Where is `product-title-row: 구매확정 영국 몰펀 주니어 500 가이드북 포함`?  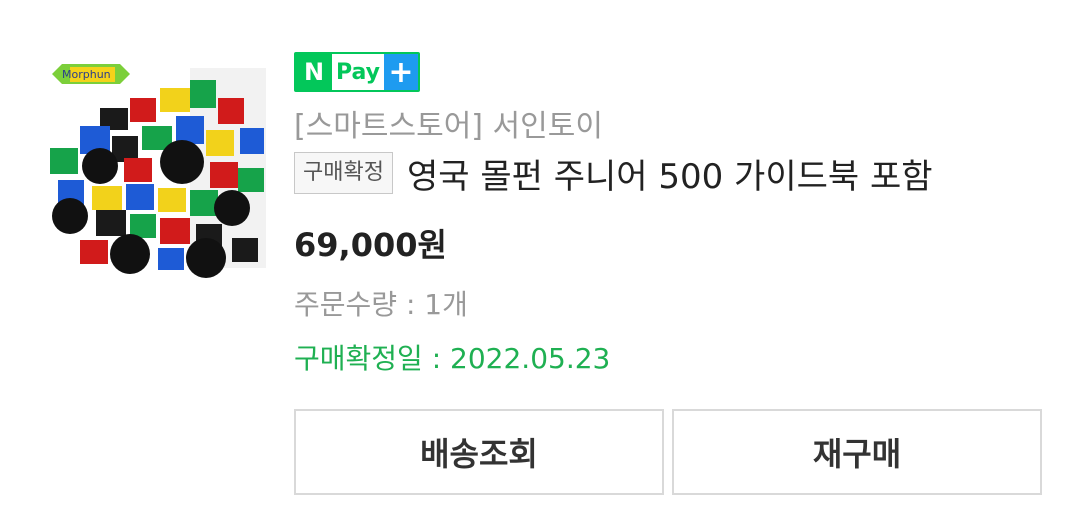
product-title-row: 구매확정 영국 몰펀 주니어 500 가이드북 포함 is located at coordinates (613, 173).